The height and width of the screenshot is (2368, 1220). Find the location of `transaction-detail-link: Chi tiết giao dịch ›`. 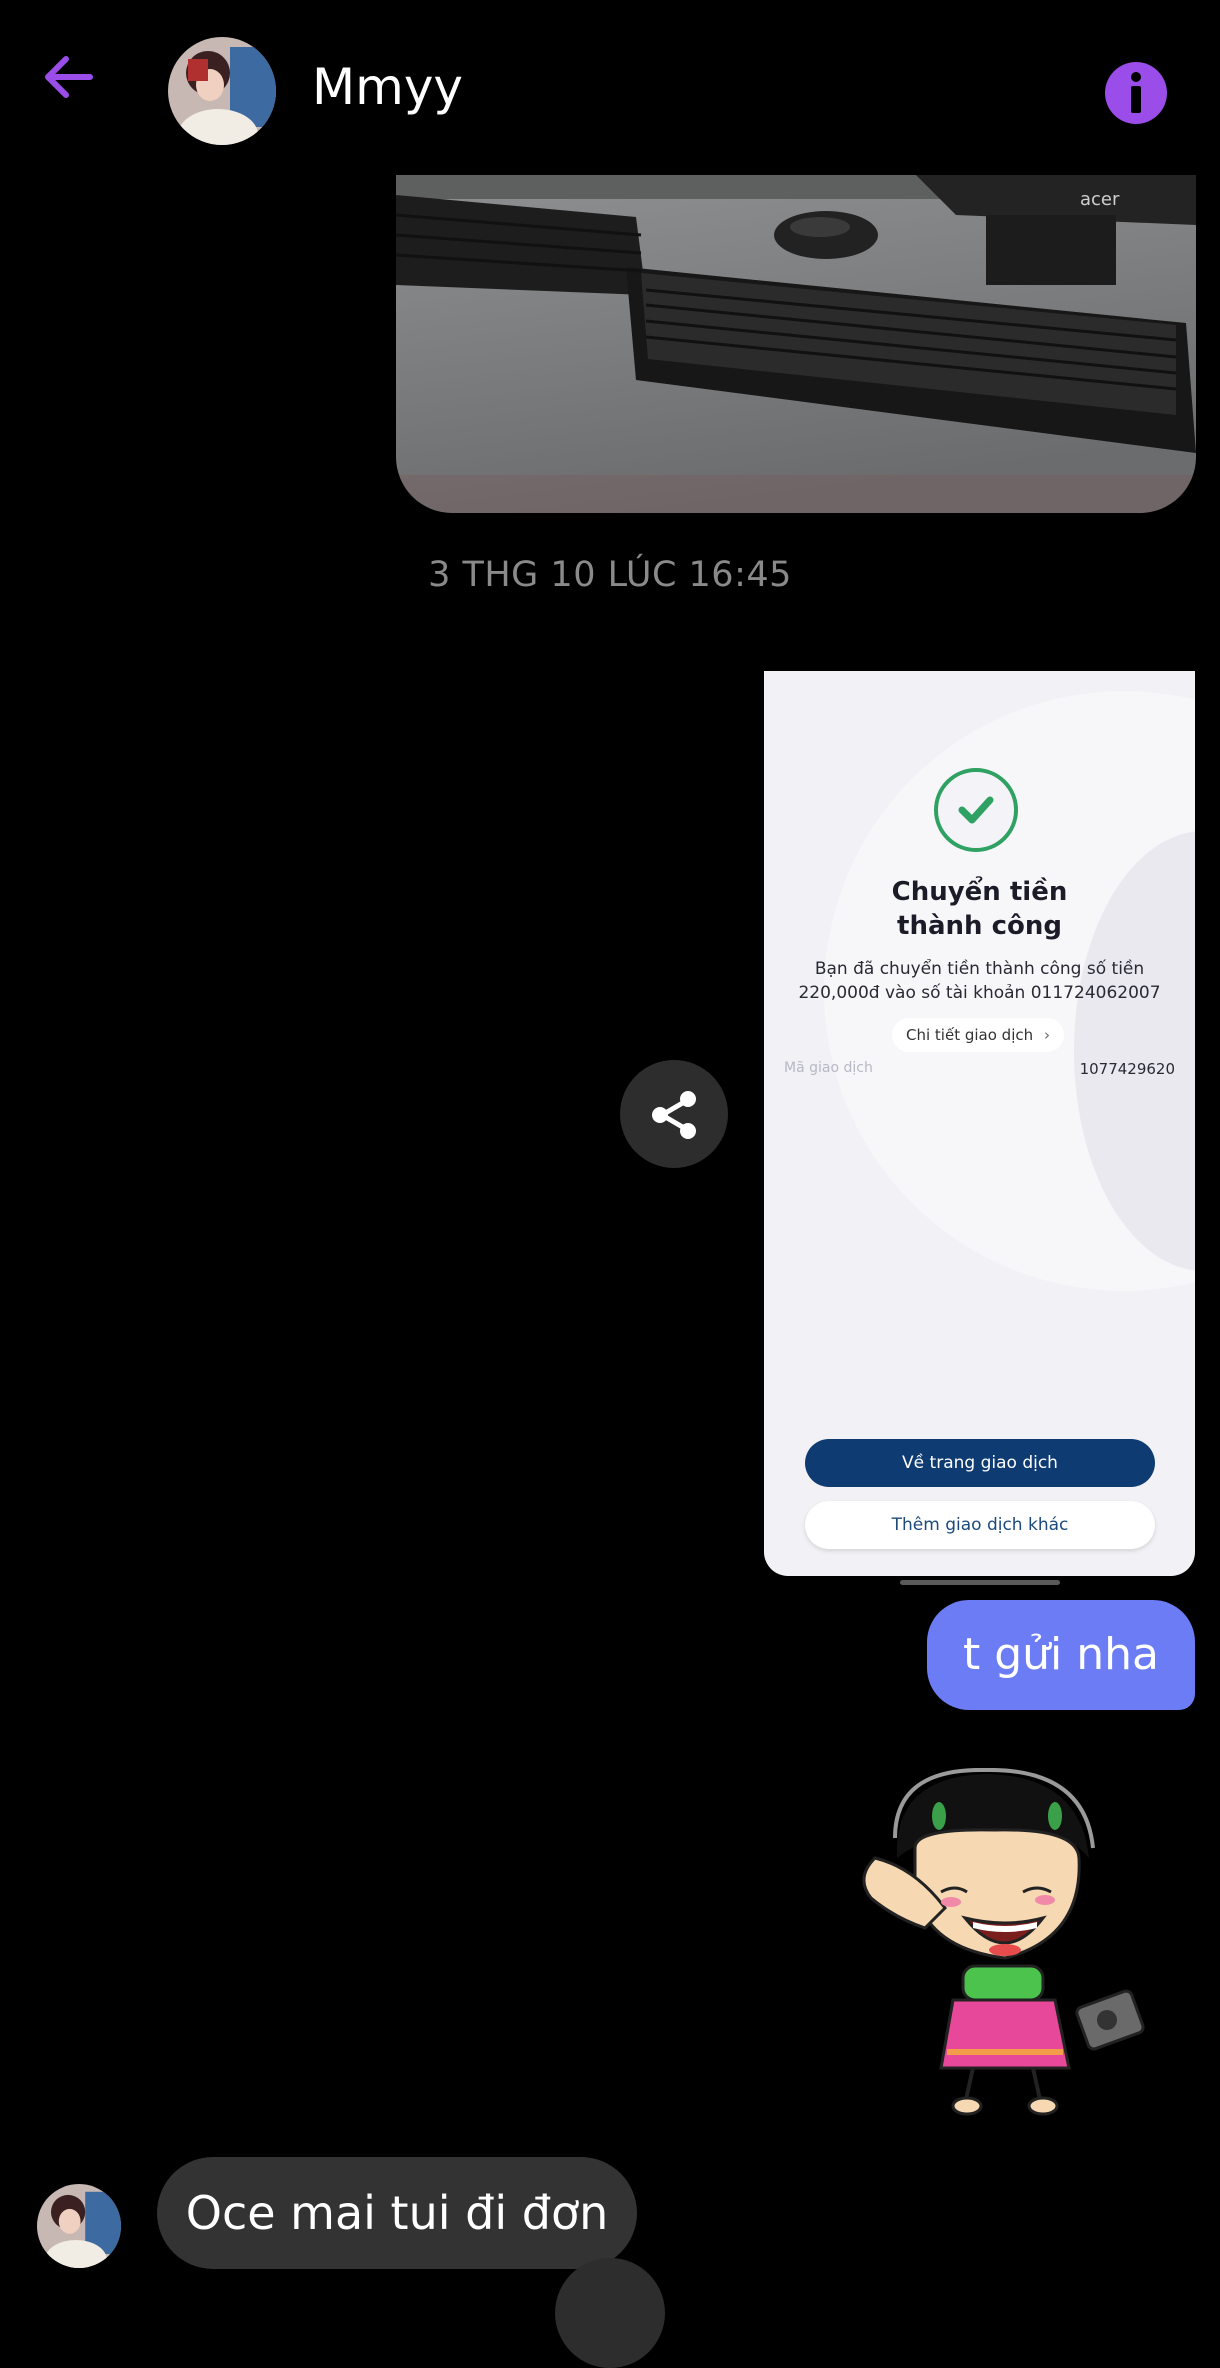

transaction-detail-link: Chi tiết giao dịch › is located at coordinates (978, 1035).